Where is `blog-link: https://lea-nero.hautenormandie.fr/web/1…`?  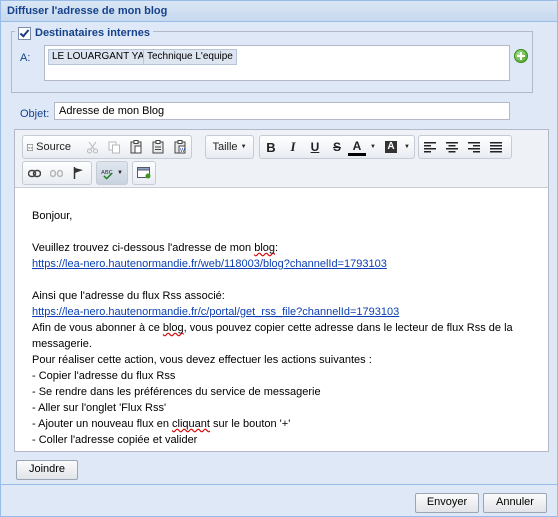 blog-link: https://lea-nero.hautenormandie.fr/web/1… is located at coordinates (209, 264).